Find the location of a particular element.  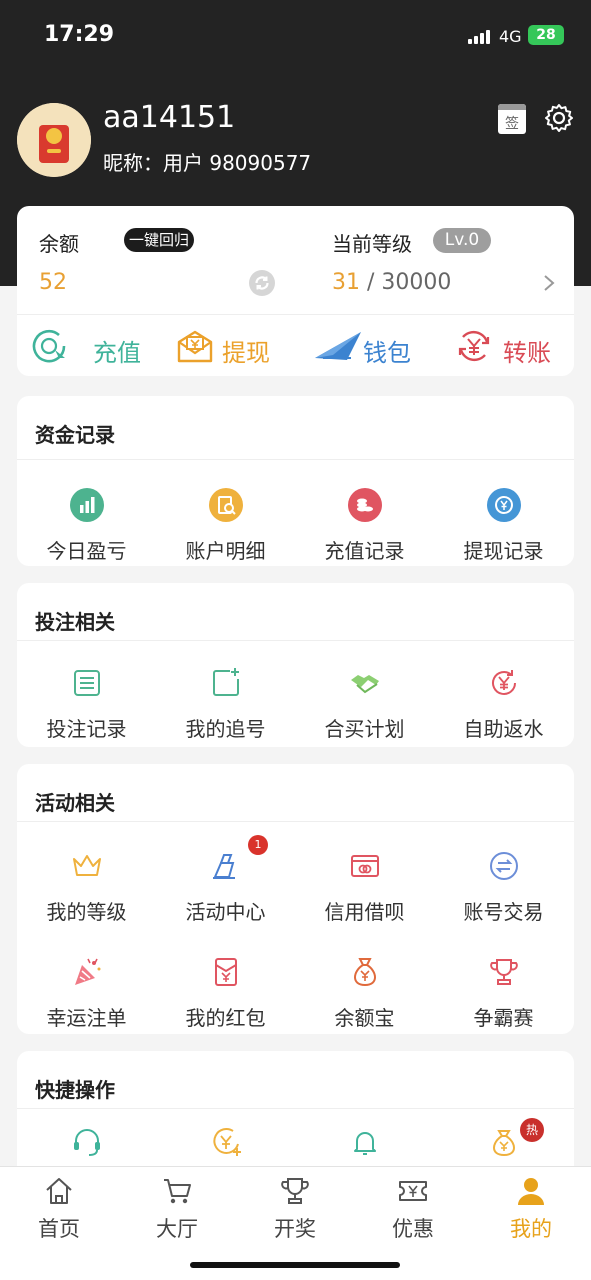

account-detail-item: 账户明细 is located at coordinates (225, 519).